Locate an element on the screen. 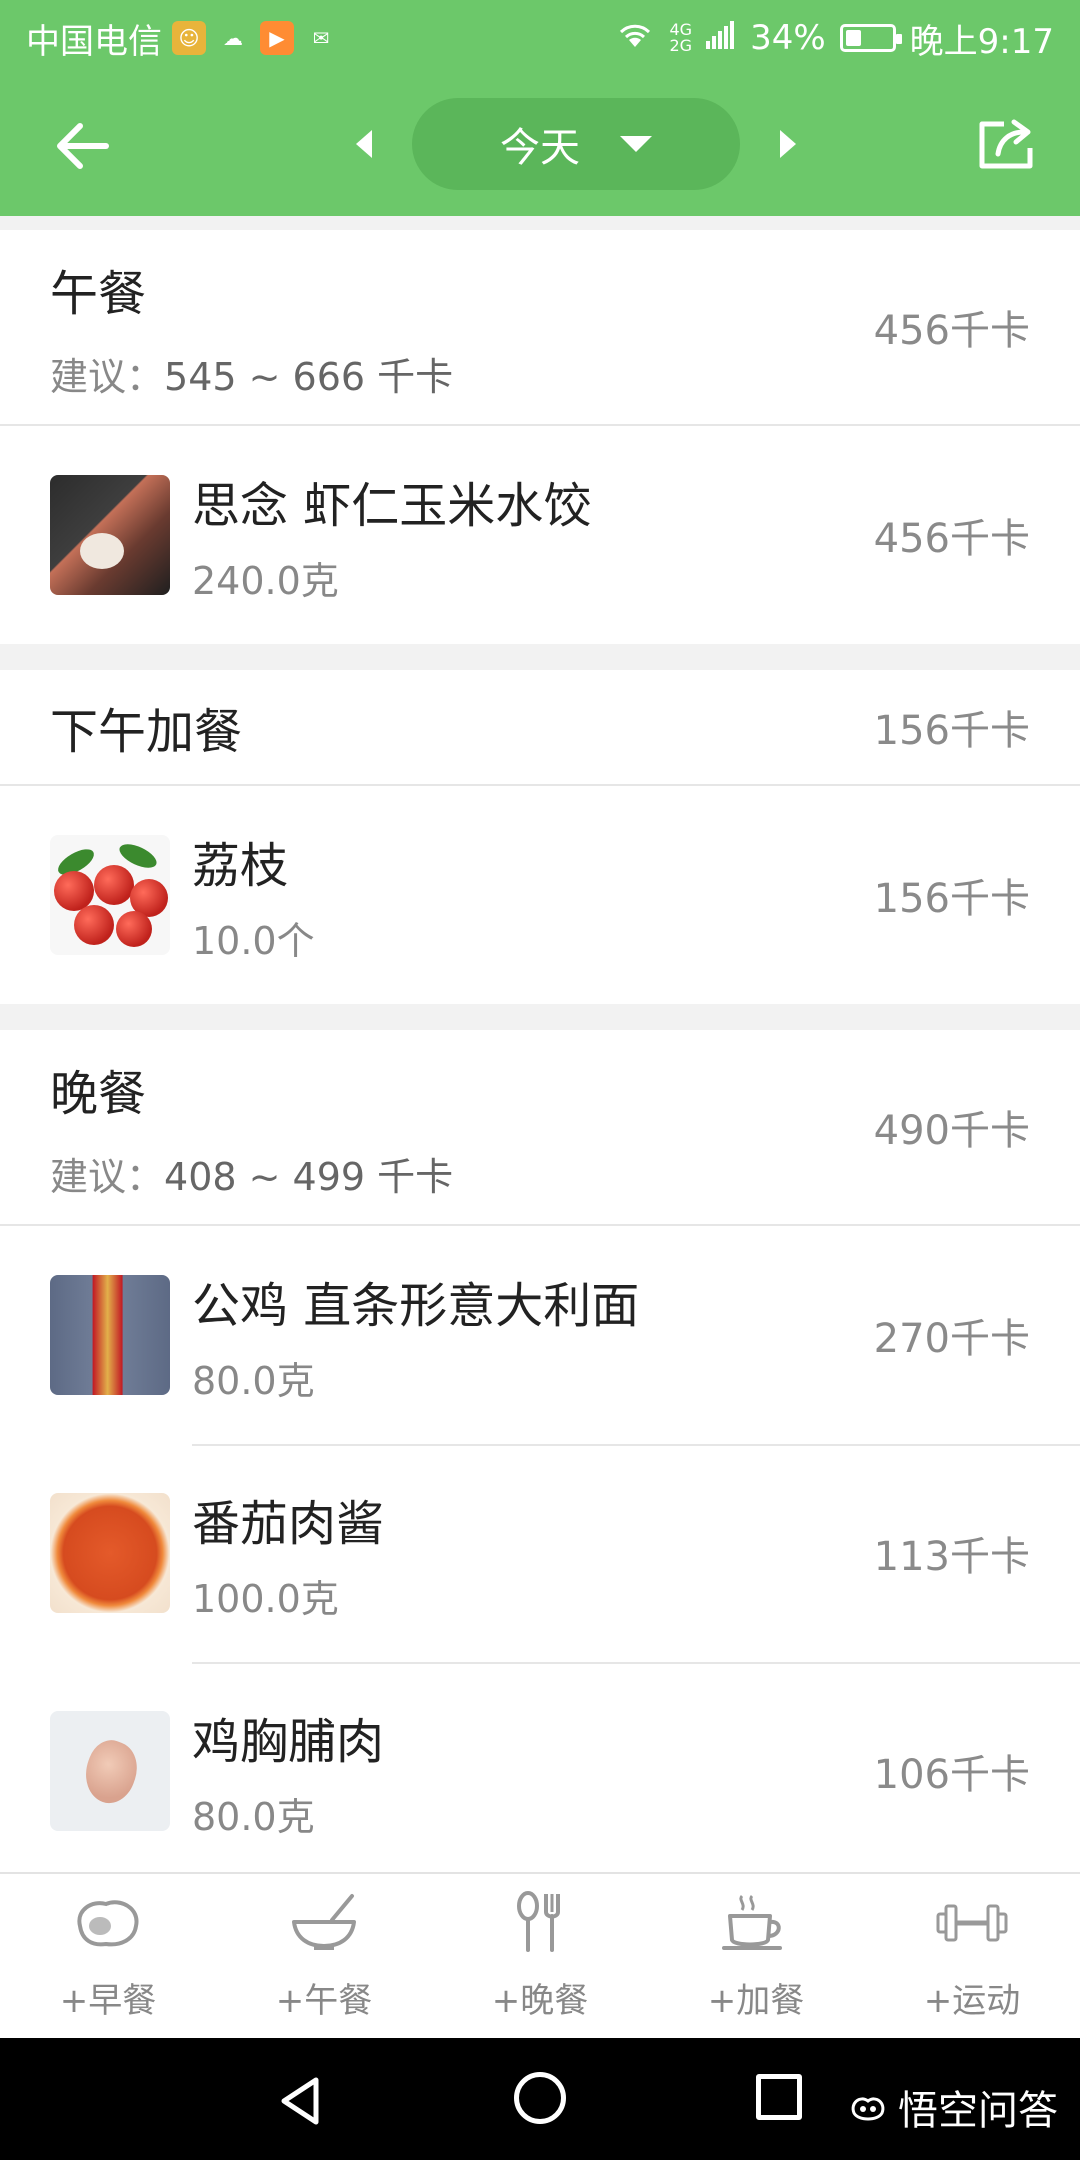 Image resolution: width=1080 pixels, height=2160 pixels. food-kcal: 113千卡 is located at coordinates (951, 1557).